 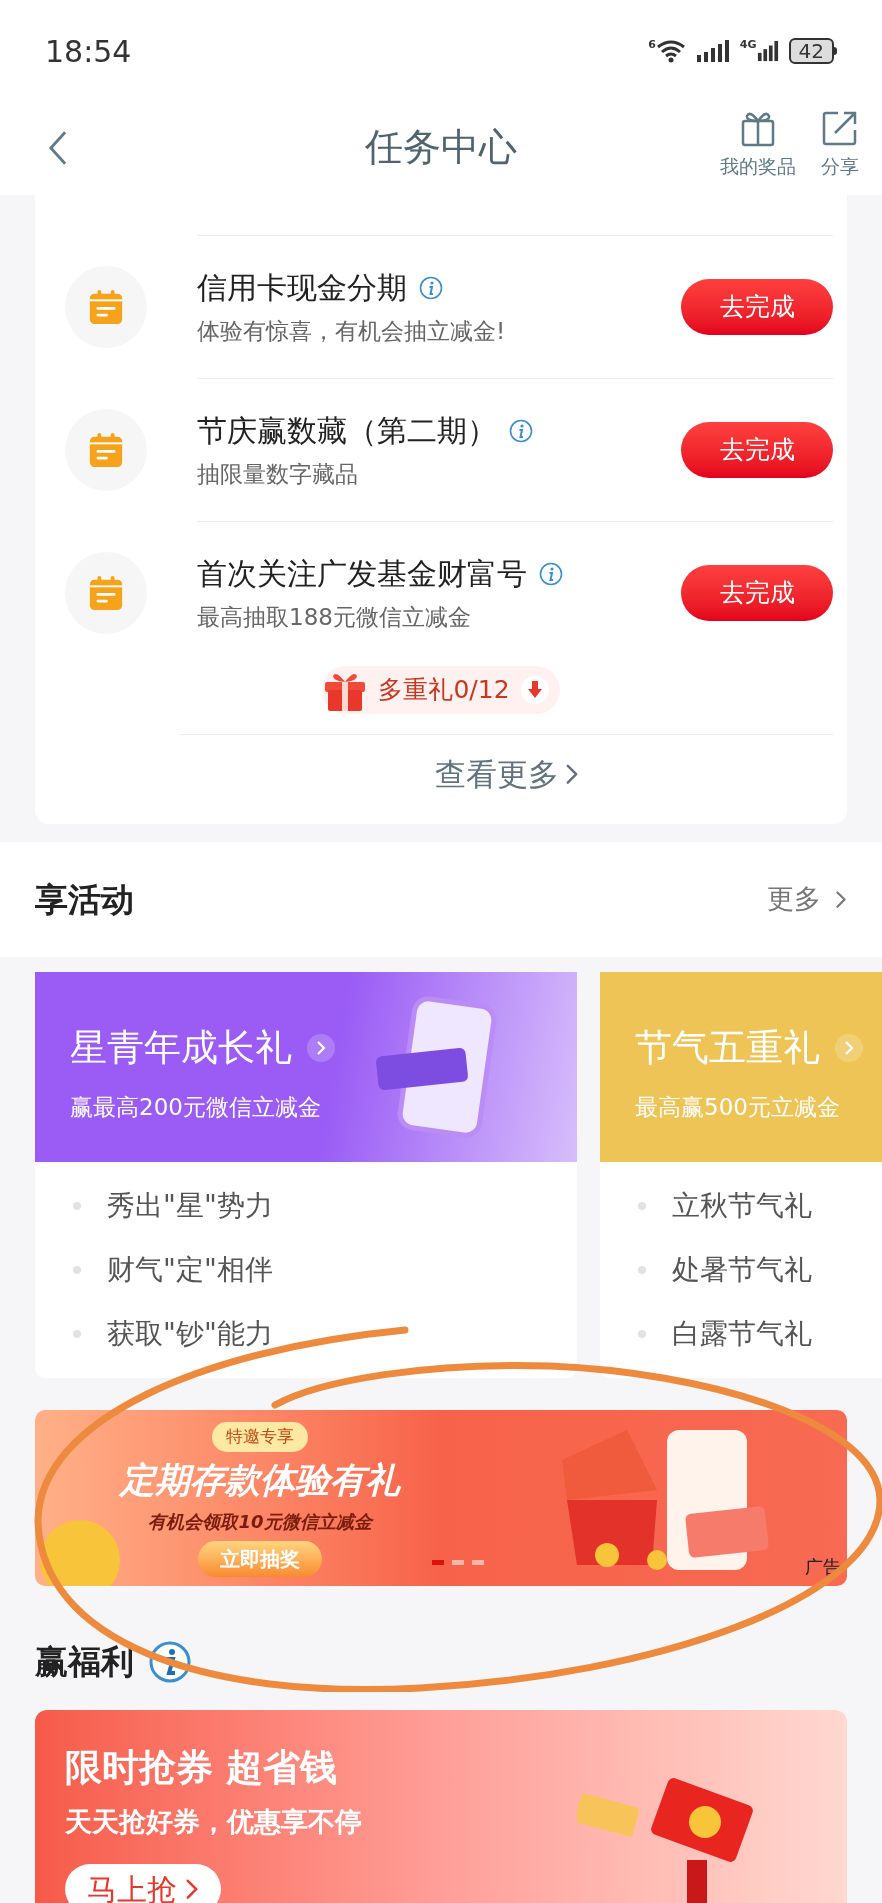 What do you see at coordinates (835, 51) in the screenshot?
I see `battery-tip` at bounding box center [835, 51].